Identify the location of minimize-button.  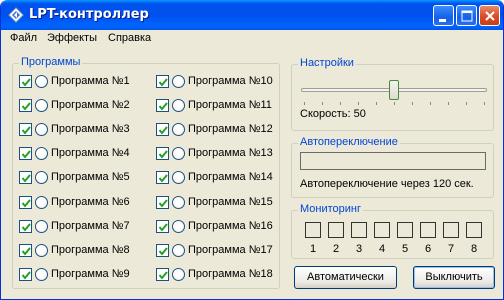
(443, 15).